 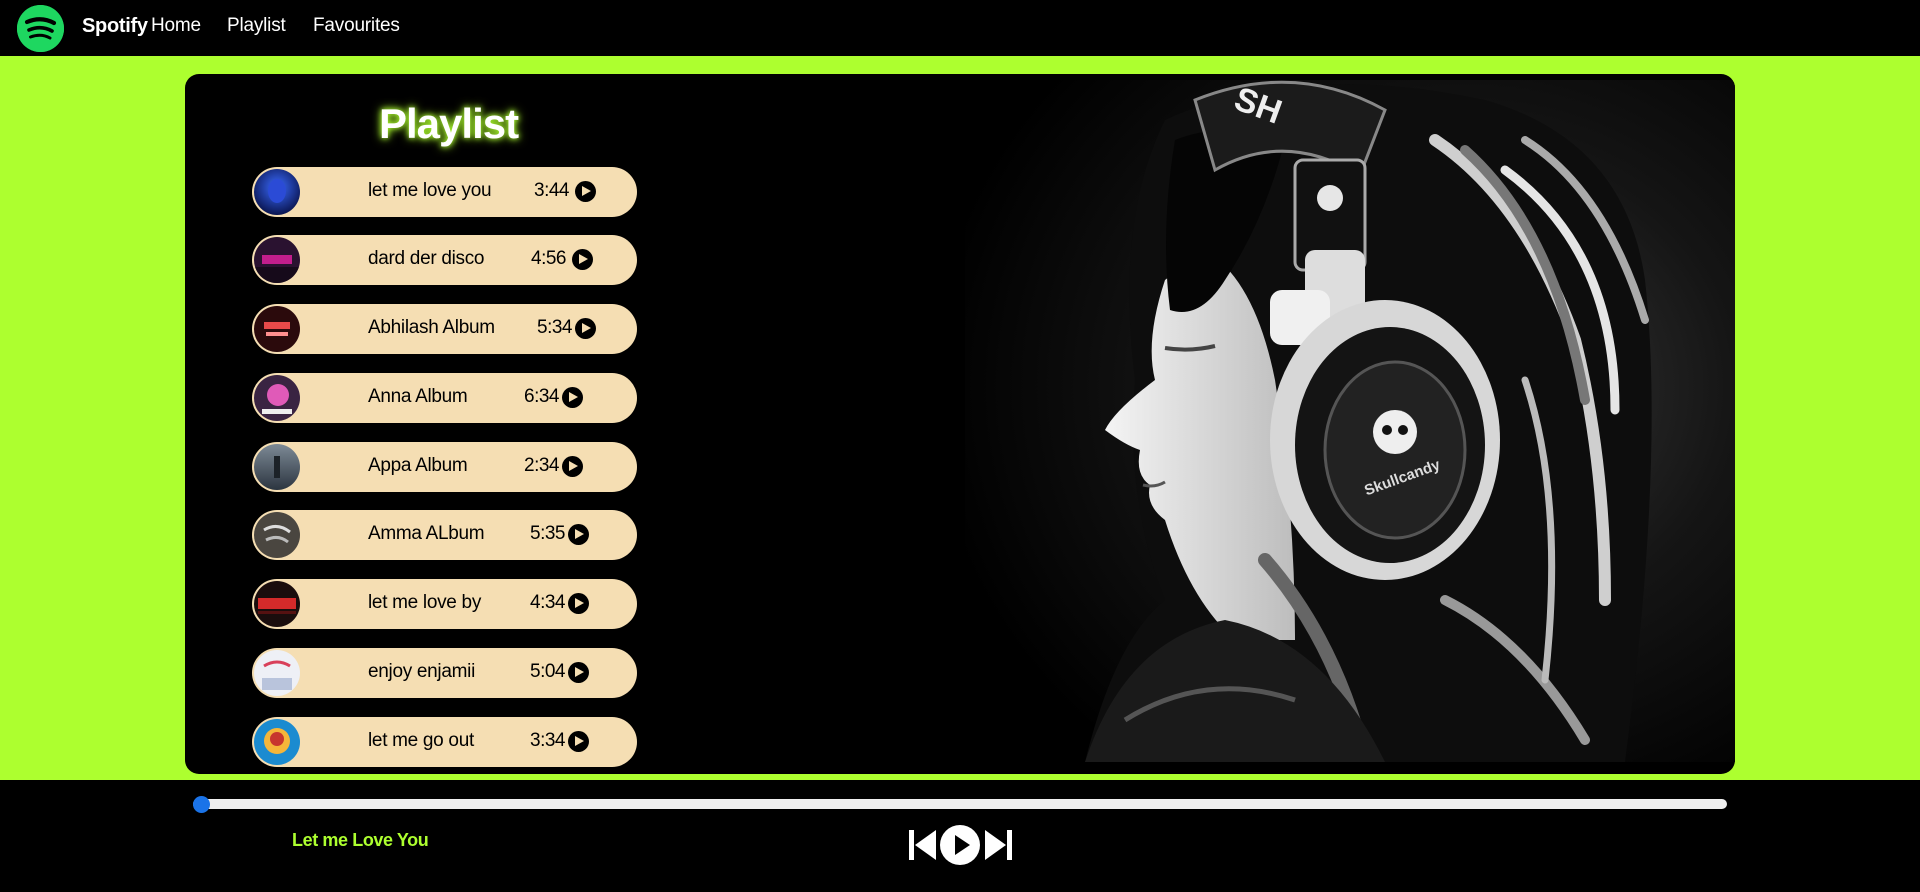 What do you see at coordinates (418, 396) in the screenshot?
I see `song-name: Anna Album` at bounding box center [418, 396].